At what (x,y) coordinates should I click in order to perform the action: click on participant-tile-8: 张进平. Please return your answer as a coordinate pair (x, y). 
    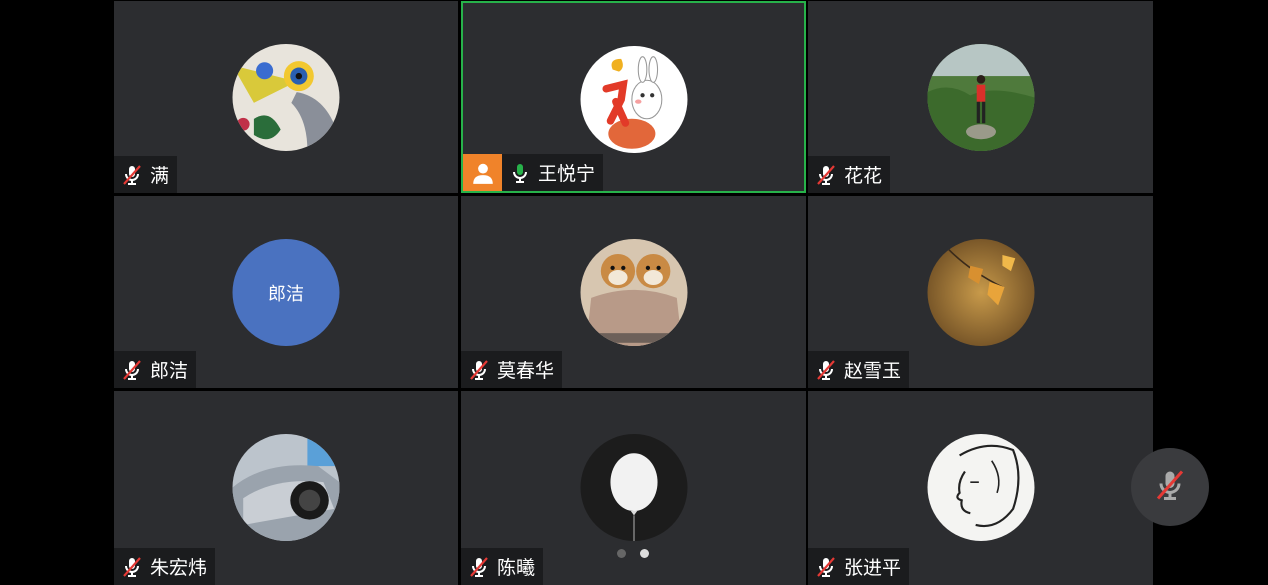
    Looking at the image, I should click on (980, 488).